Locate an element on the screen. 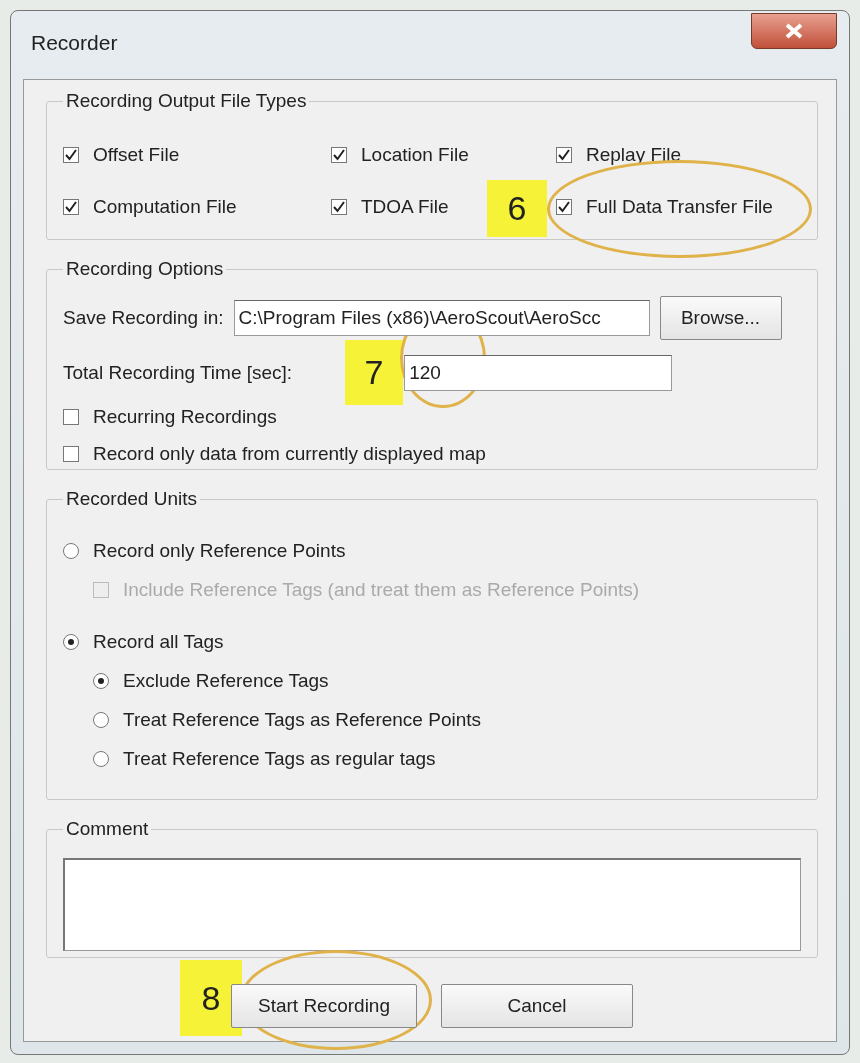  close-icon is located at coordinates (794, 31).